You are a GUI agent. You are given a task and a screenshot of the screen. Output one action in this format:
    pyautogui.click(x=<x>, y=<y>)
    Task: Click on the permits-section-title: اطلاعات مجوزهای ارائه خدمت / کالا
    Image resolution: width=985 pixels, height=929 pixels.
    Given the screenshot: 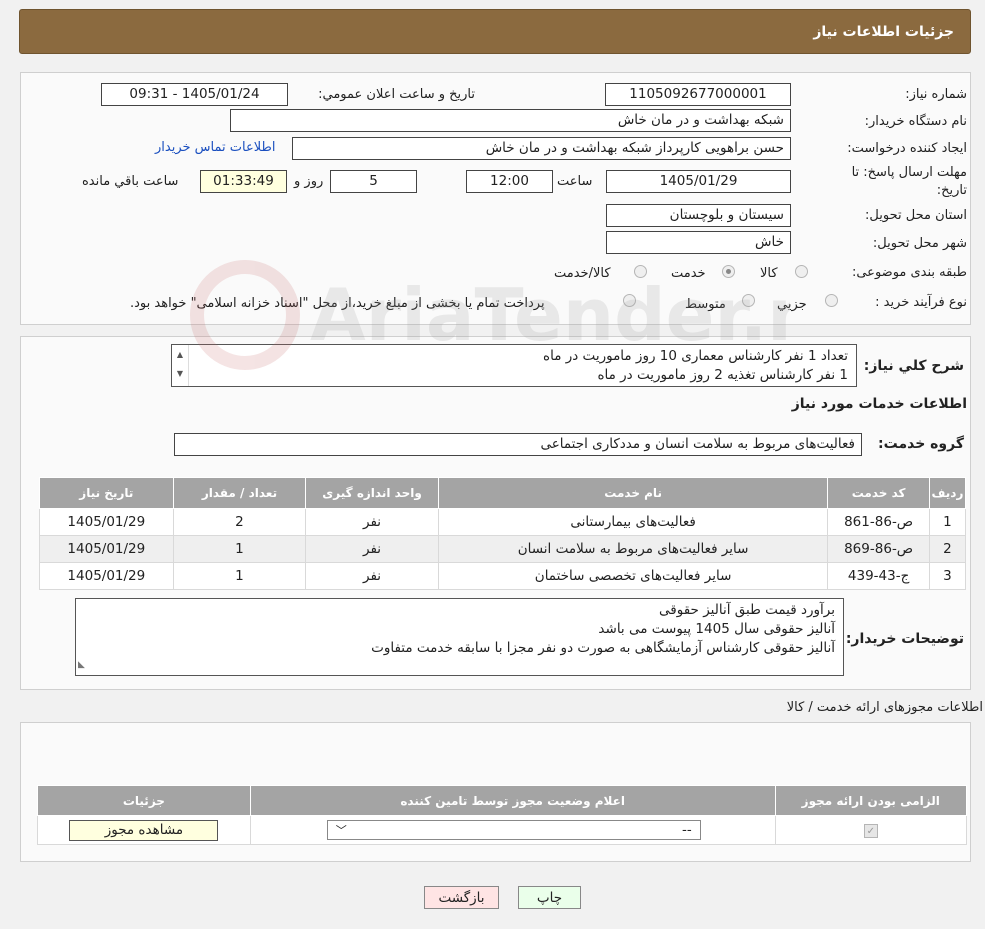 What is the action you would take?
    pyautogui.click(x=884, y=707)
    